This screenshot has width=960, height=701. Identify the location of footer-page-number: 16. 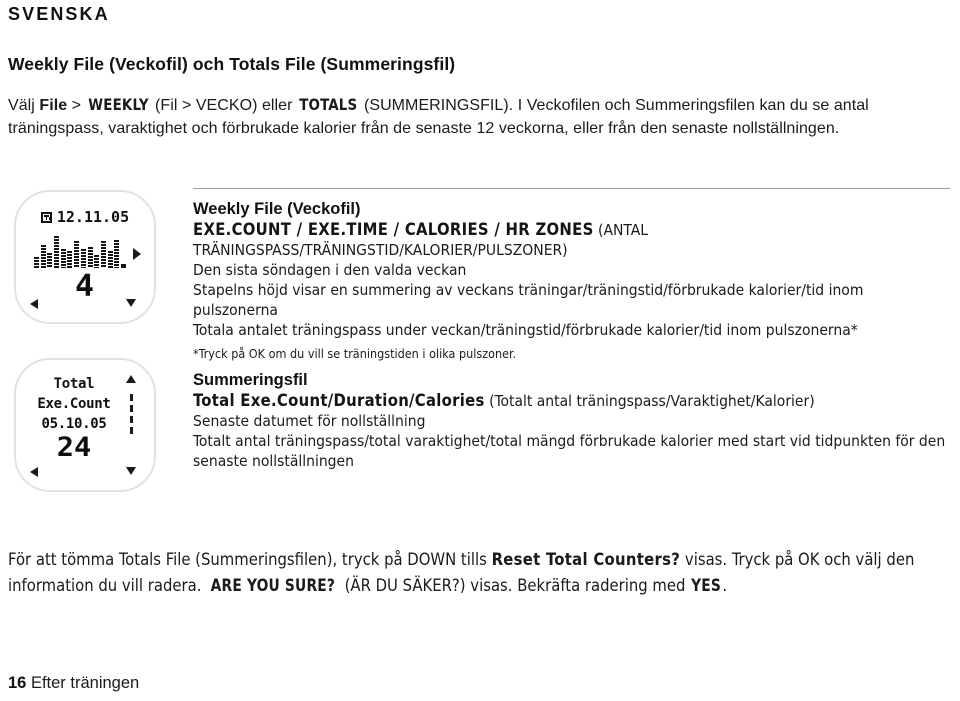
(17, 683).